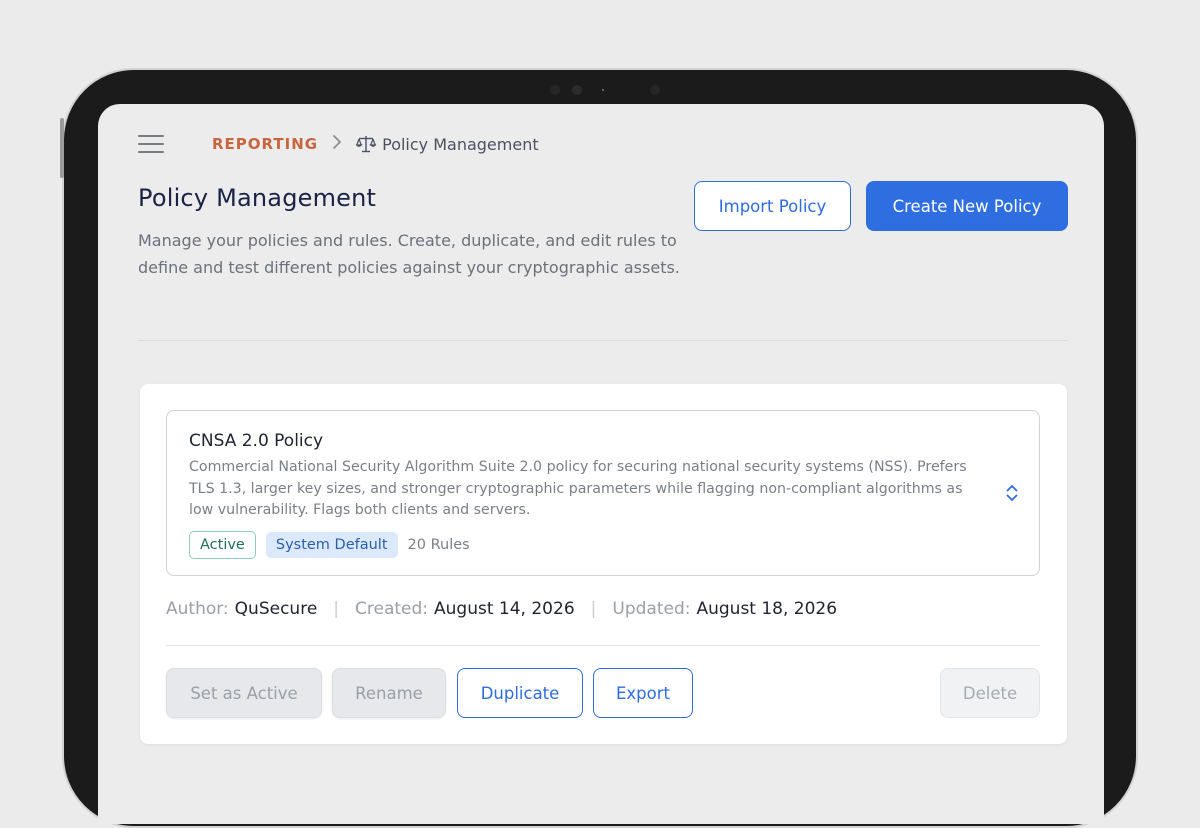  I want to click on create-new-policy-button: Create New Policy, so click(967, 206).